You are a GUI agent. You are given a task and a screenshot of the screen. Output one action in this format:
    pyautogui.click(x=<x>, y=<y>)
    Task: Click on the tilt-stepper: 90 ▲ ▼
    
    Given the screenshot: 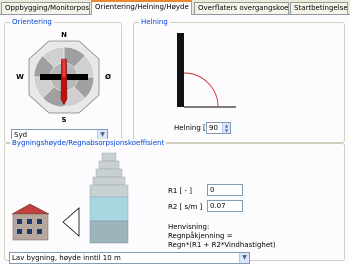 What is the action you would take?
    pyautogui.click(x=218, y=128)
    